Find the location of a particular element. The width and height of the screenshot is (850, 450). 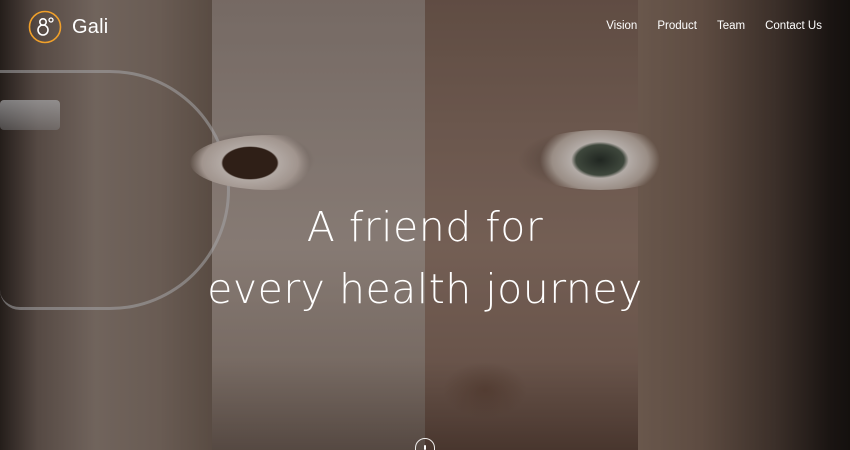

main-nav: Vision Product Team Contact Us is located at coordinates (714, 26).